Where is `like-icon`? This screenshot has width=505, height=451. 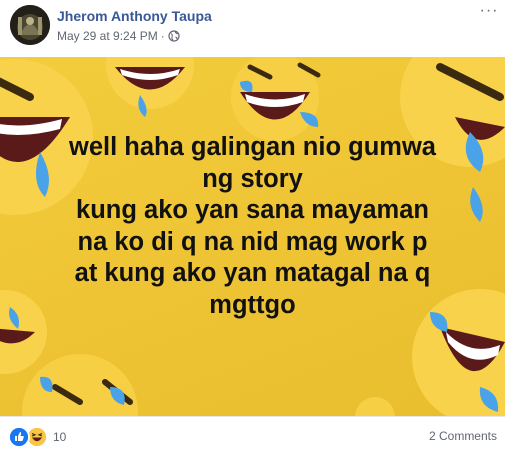 like-icon is located at coordinates (19, 437).